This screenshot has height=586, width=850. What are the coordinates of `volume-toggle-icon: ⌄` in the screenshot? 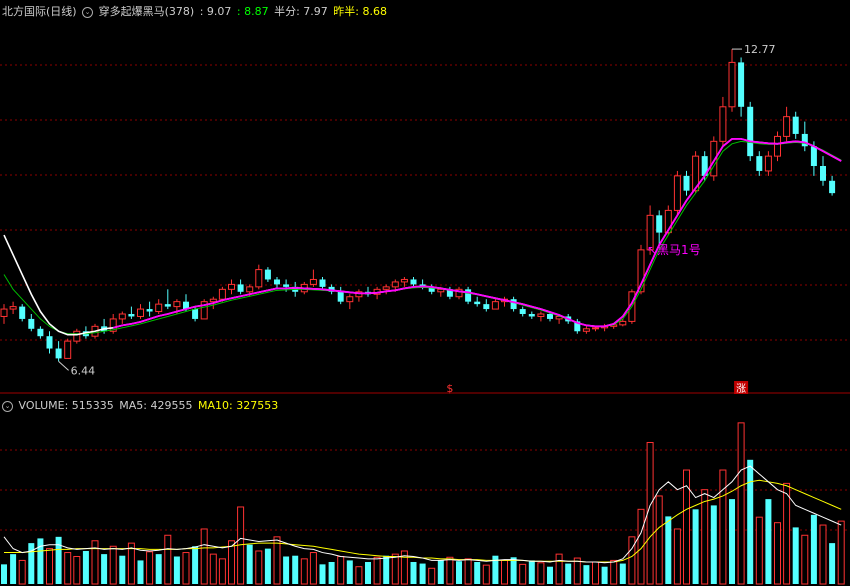 It's located at (7, 406).